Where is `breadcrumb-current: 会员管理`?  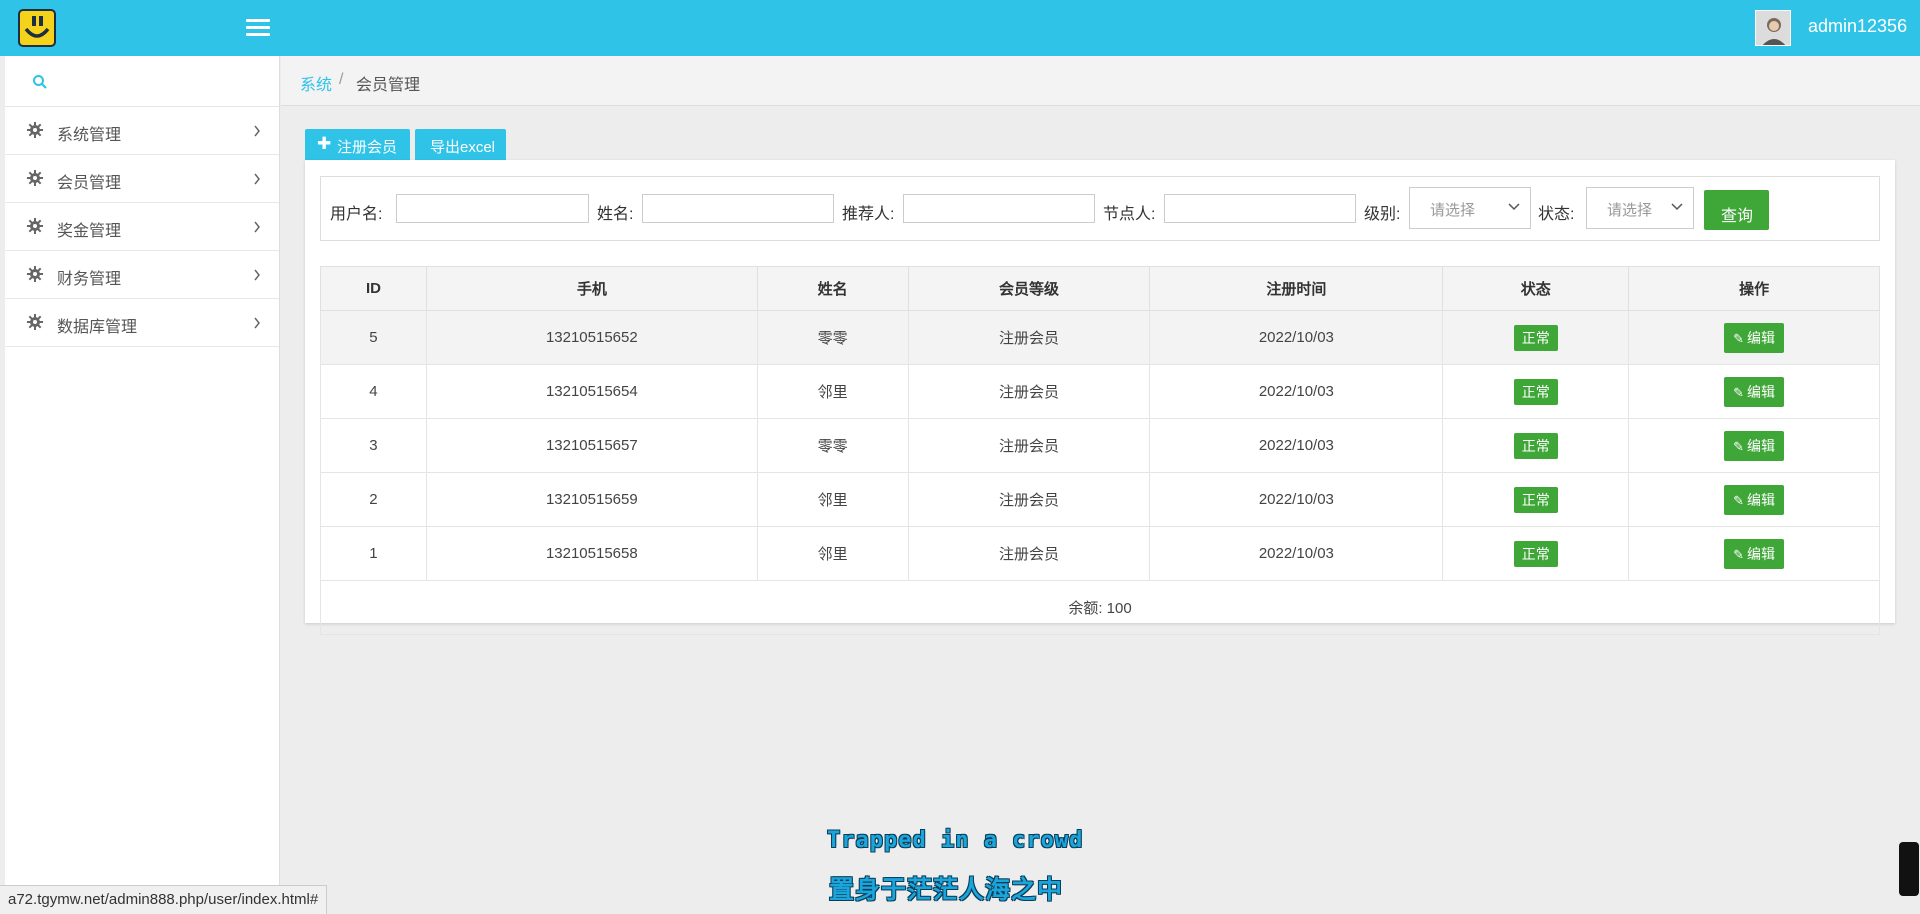
breadcrumb-current: 会员管理 is located at coordinates (388, 85).